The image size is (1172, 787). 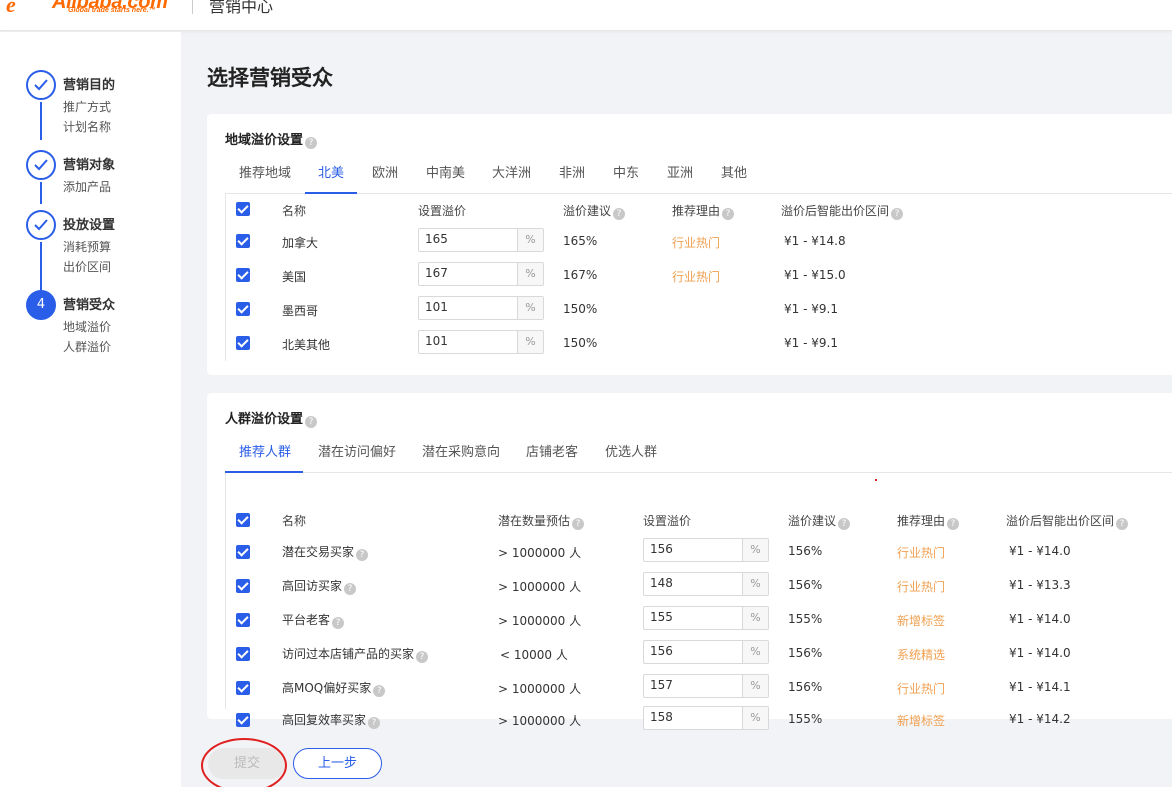 I want to click on reason-tag: 新增标签, so click(x=921, y=621).